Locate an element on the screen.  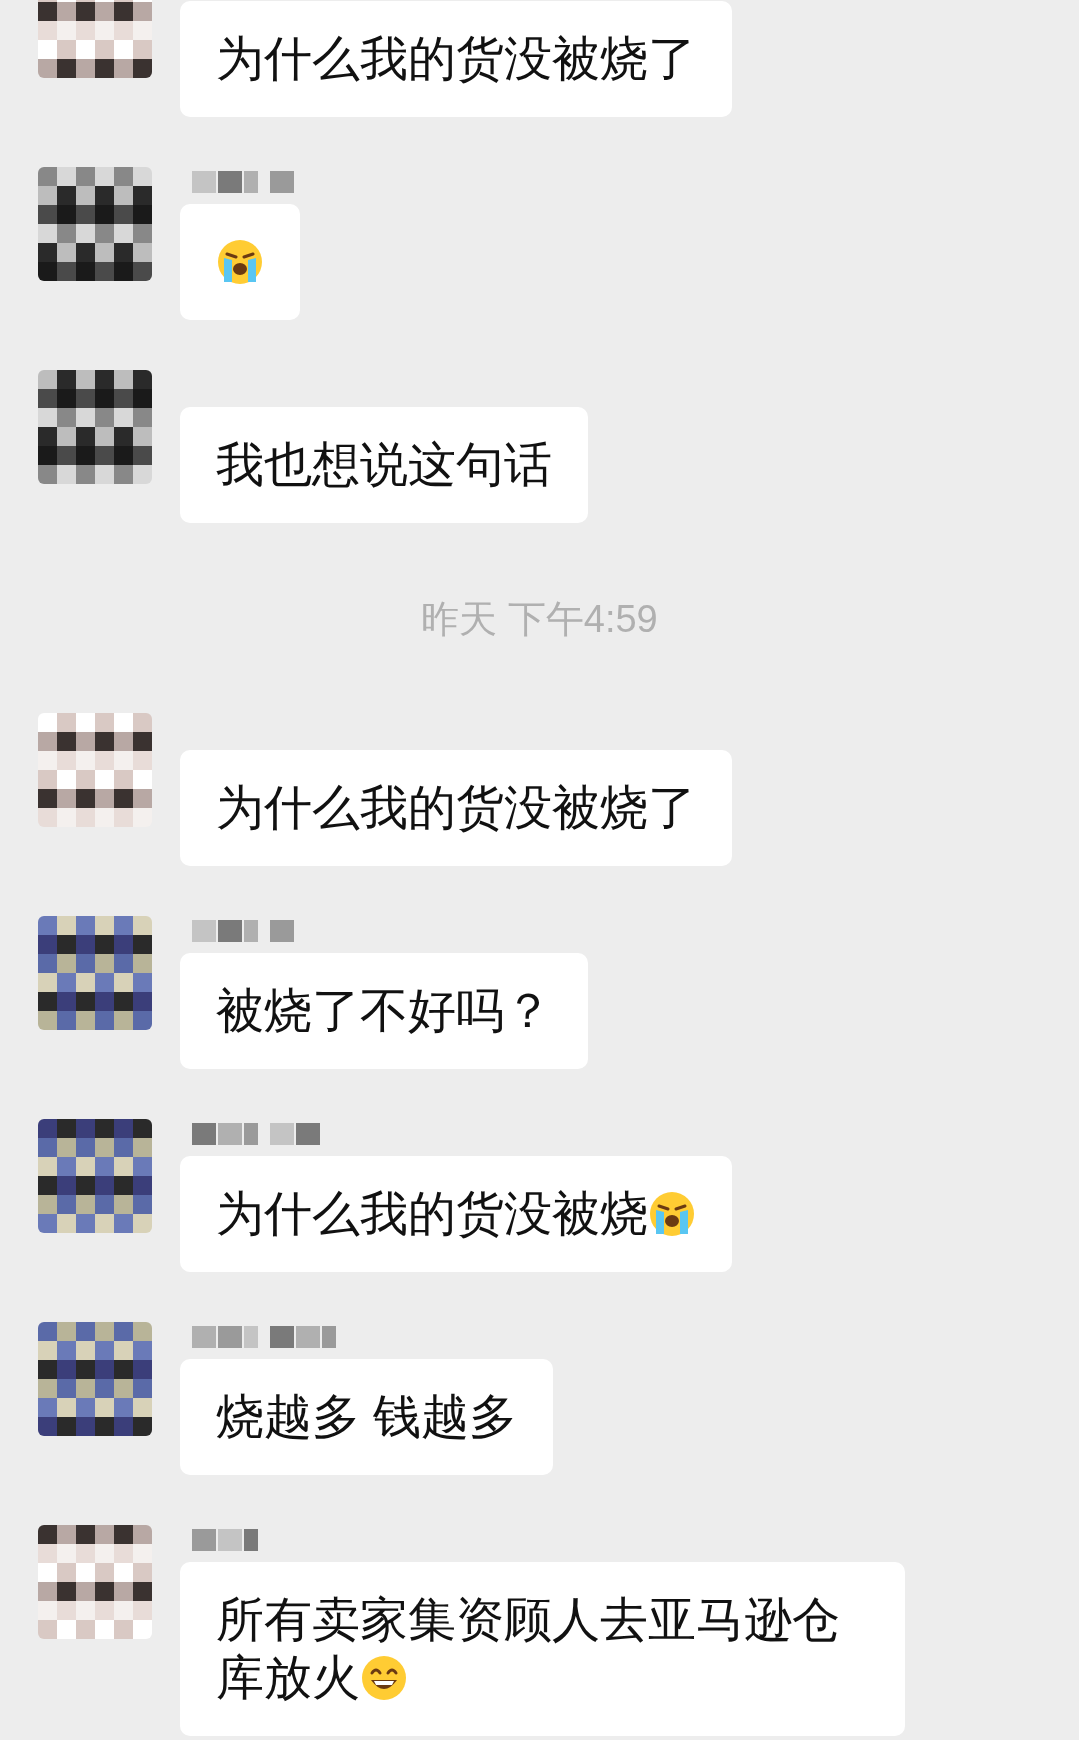
timestamp: 昨天 下午4:59 is located at coordinates (539, 619).